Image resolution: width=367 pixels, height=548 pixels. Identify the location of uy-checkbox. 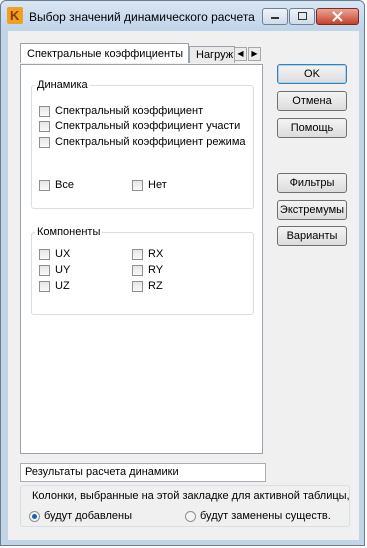
(44, 270).